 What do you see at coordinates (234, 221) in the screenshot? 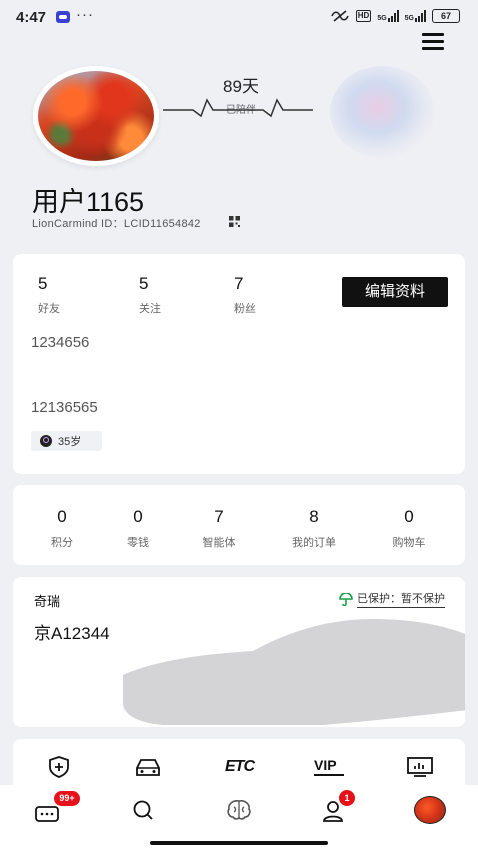
I see `qr-code-icon` at bounding box center [234, 221].